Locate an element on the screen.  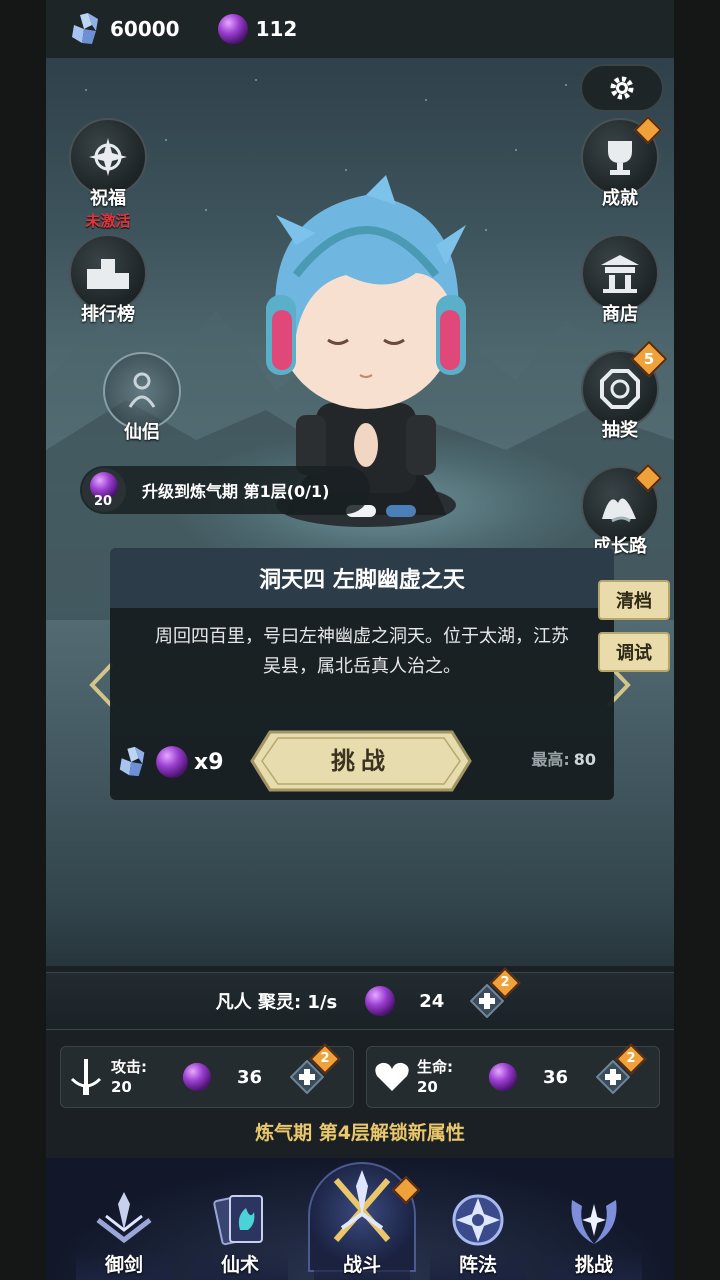
companion-label: 仙侣 is located at coordinates (142, 432).